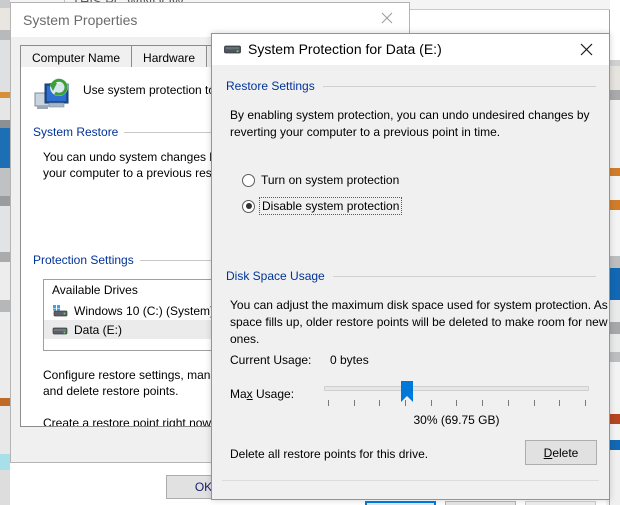  I want to click on restore-settings-heading-label: Restore Settings, so click(270, 86).